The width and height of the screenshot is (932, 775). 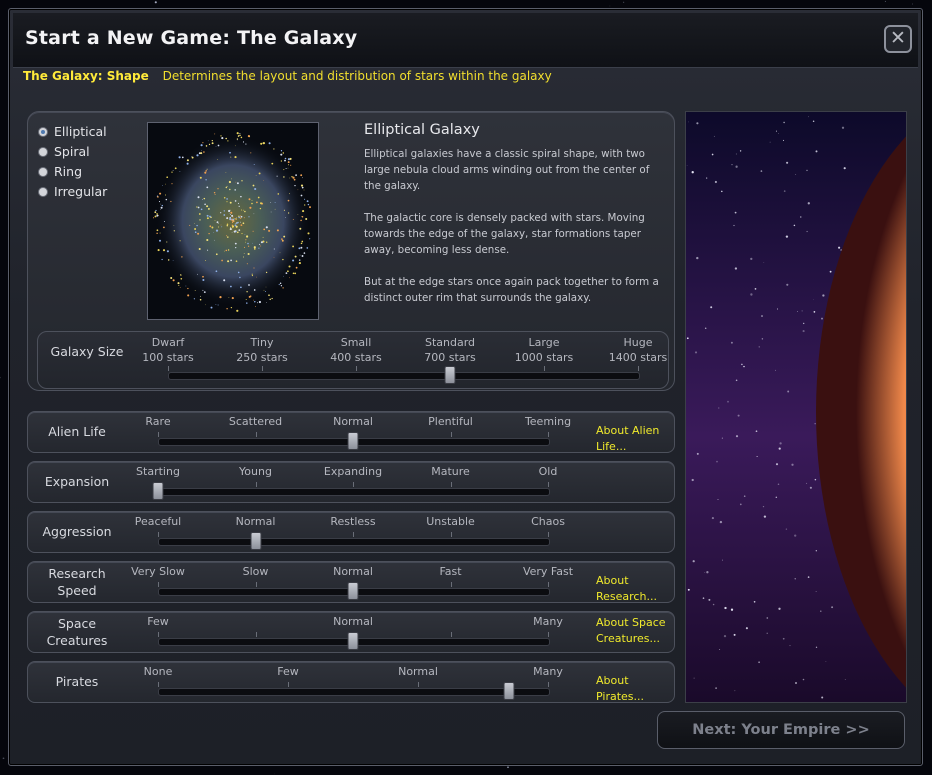 I want to click on size-name: Tiny, so click(x=262, y=342).